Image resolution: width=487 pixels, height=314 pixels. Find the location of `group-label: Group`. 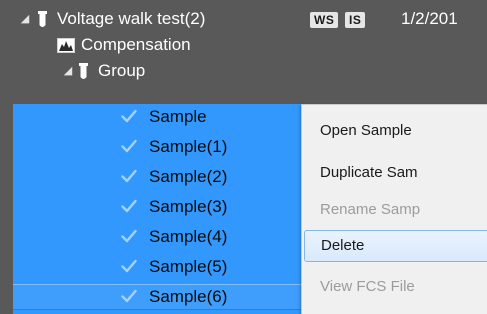

group-label: Group is located at coordinates (122, 70).